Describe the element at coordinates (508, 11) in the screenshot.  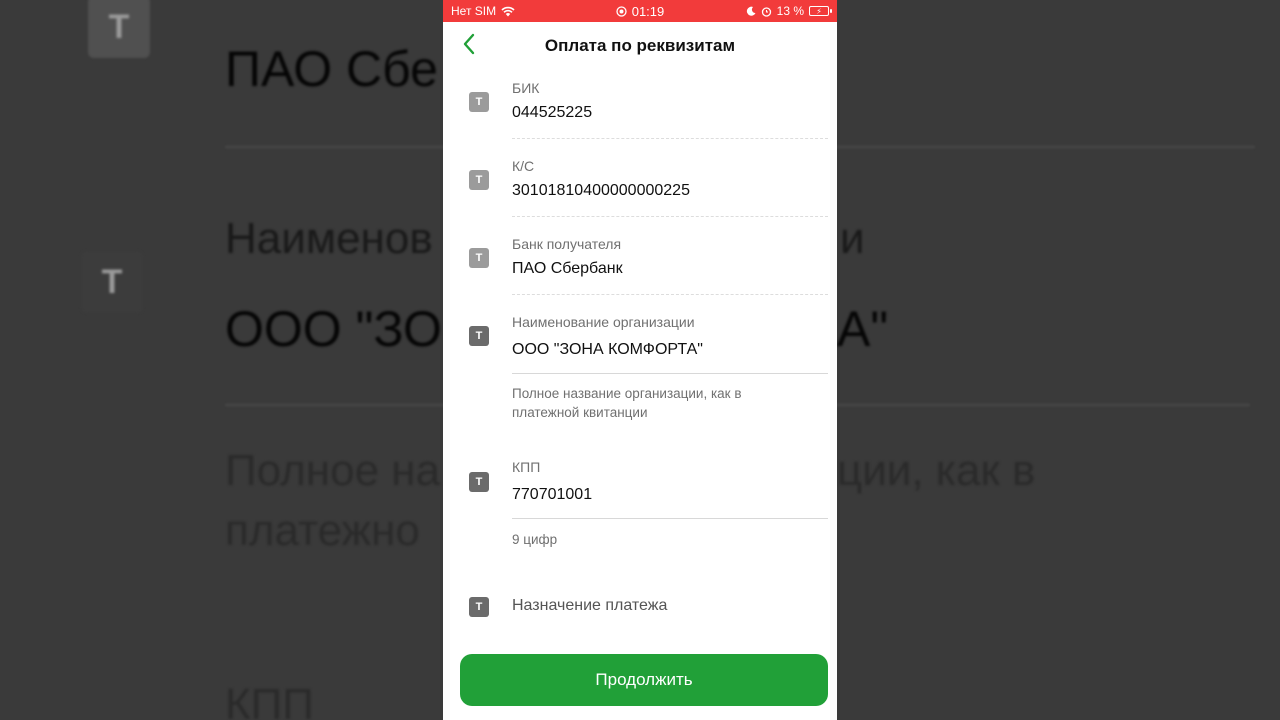
I see `wifi-icon` at that location.